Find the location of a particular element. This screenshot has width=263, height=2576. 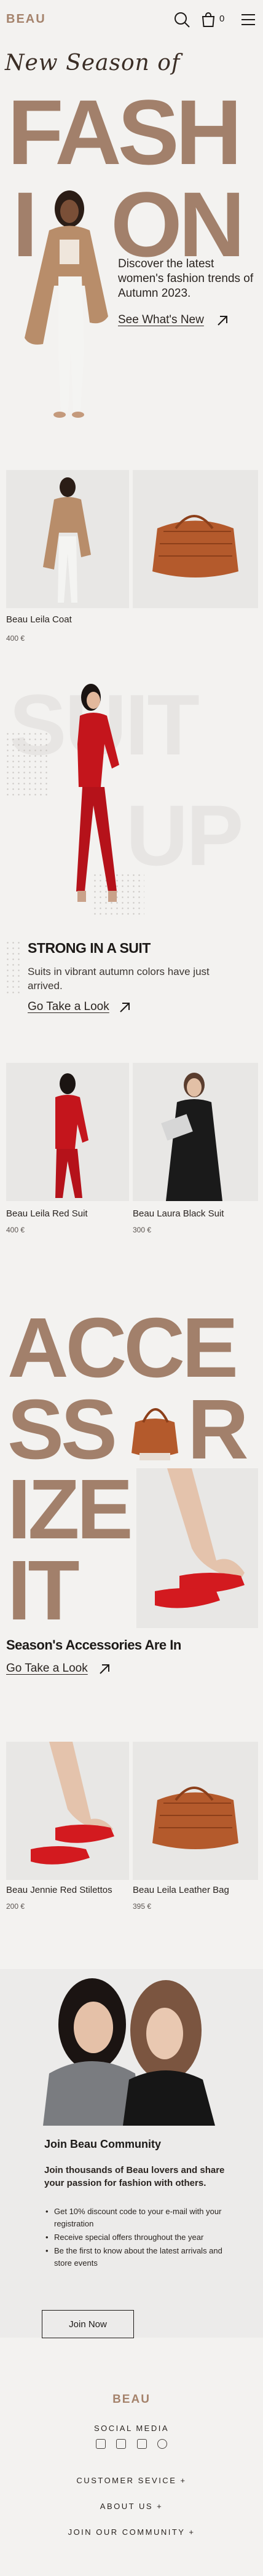

suit-section-title: STRONG IN A SUIT is located at coordinates (89, 948).